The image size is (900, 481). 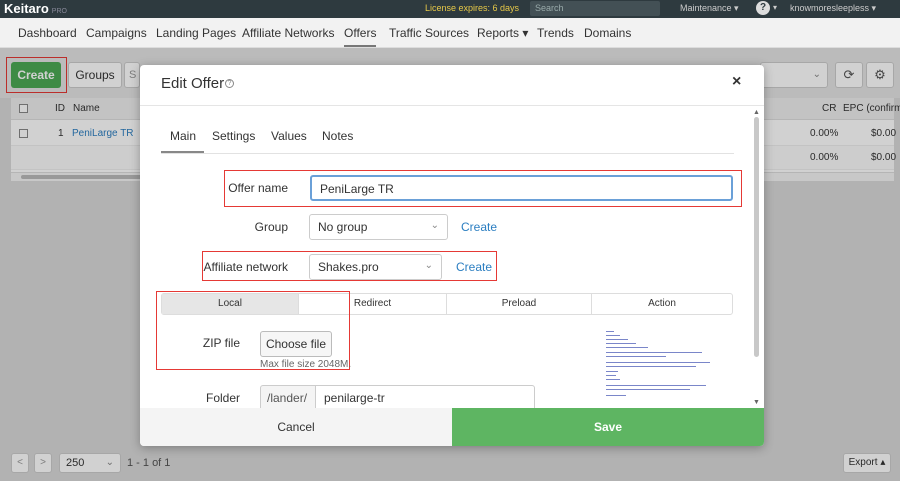 I want to click on type-action: Action, so click(x=662, y=304).